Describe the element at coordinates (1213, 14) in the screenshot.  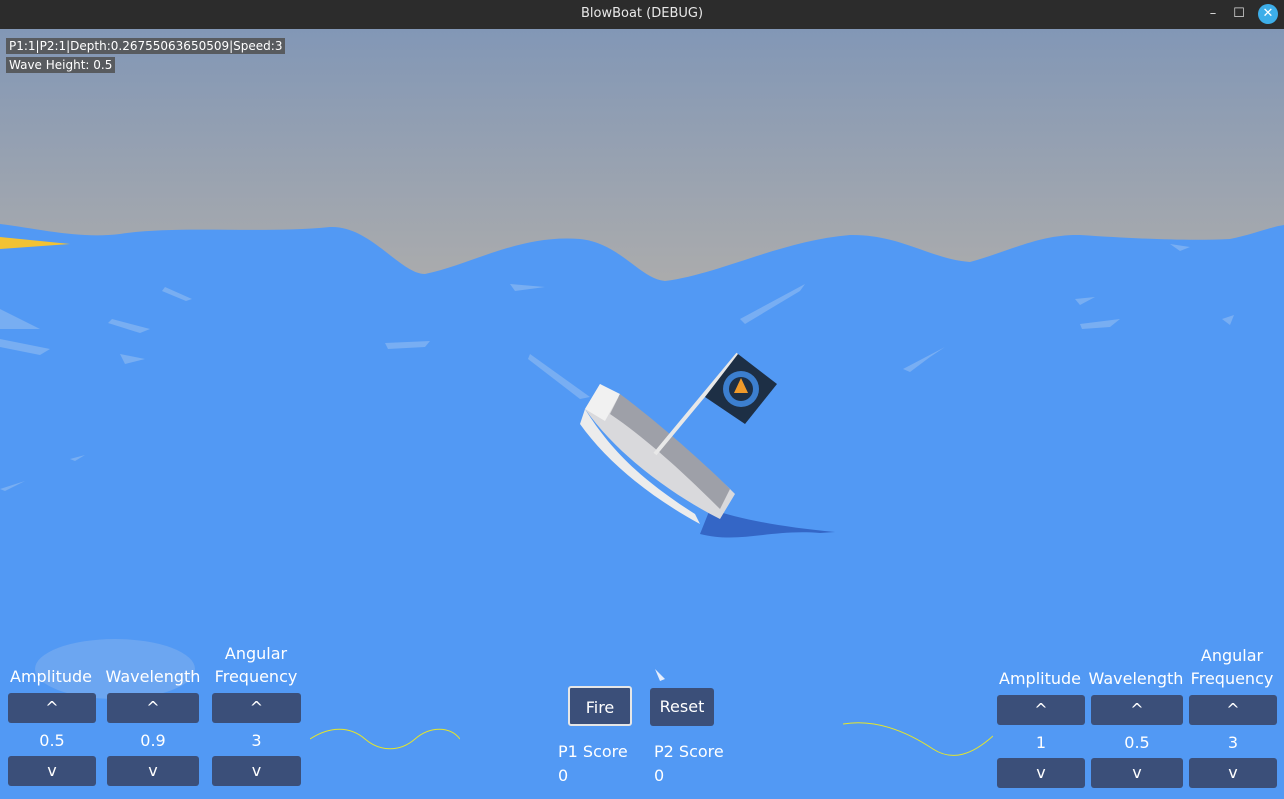
I see `minimize-icon: –` at that location.